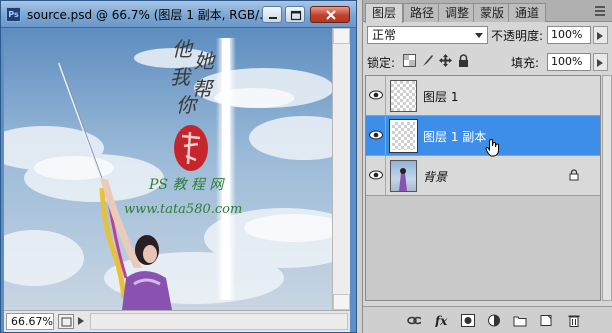  What do you see at coordinates (186, 185) in the screenshot?
I see `watermark-brand: PS 教 程 网` at bounding box center [186, 185].